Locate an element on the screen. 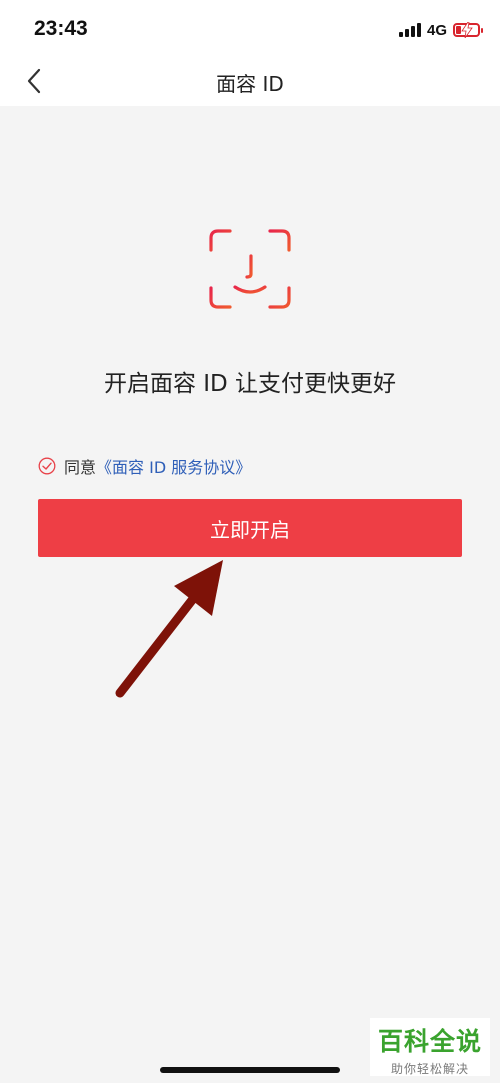 The width and height of the screenshot is (500, 1083). status-bar: 23:43 4G is located at coordinates (250, 29).